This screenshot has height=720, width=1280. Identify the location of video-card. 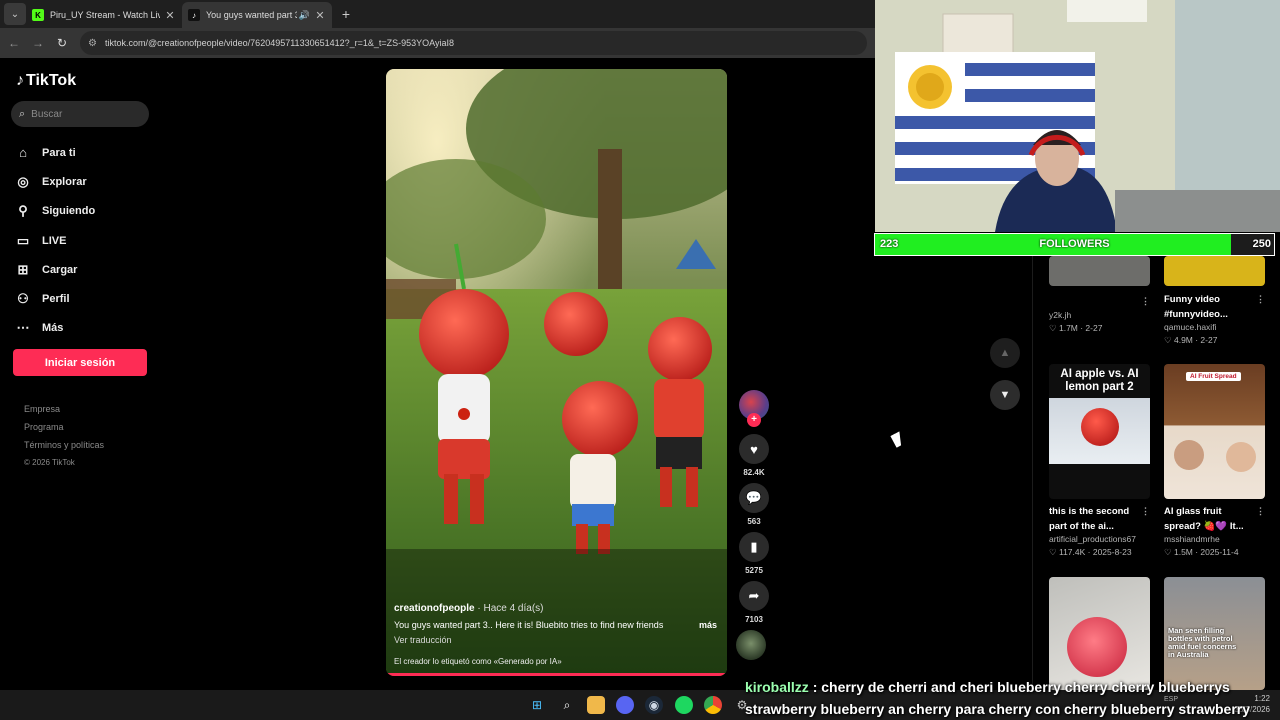
(1099, 633).